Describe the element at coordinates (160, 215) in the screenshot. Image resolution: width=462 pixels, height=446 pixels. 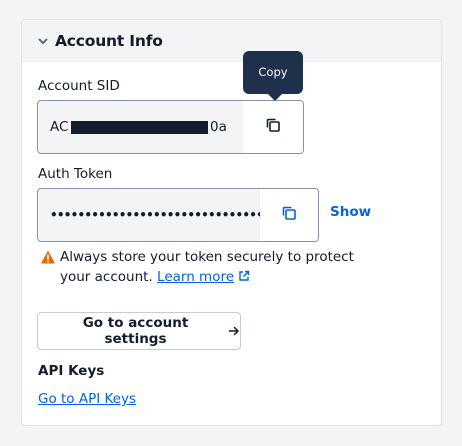
I see `auth-token-masked-value: ••••••••••••••••••••••••••••••••` at that location.